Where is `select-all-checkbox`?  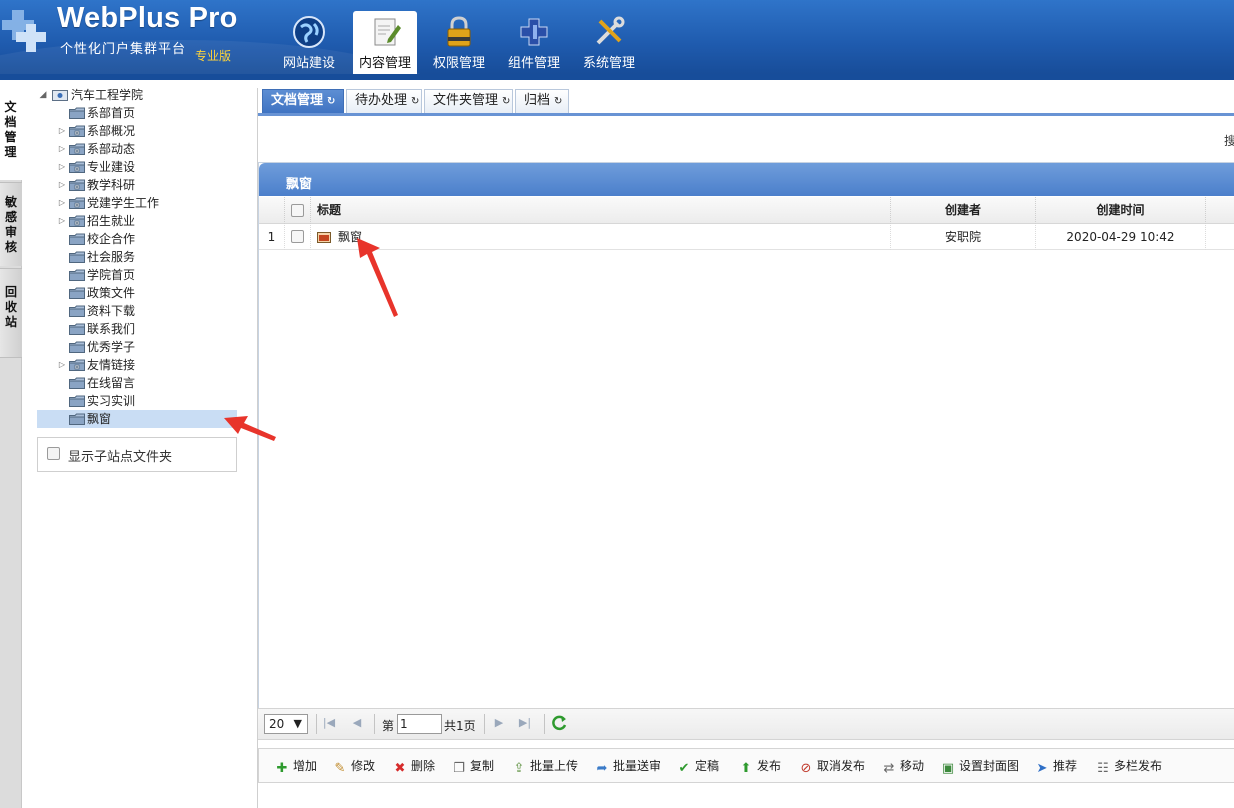 select-all-checkbox is located at coordinates (297, 210).